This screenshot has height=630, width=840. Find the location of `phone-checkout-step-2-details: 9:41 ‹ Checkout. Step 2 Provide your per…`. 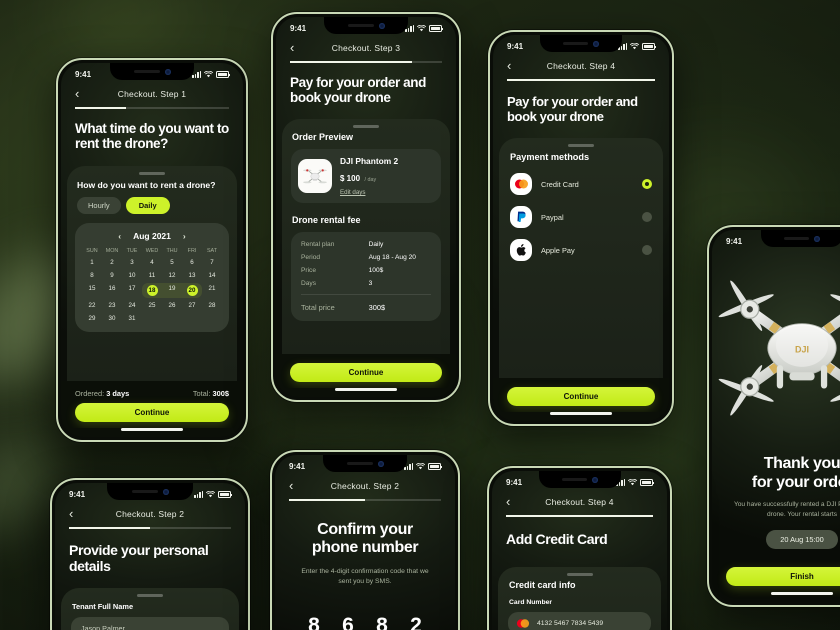

phone-checkout-step-2-details: 9:41 ‹ Checkout. Step 2 Provide your per… is located at coordinates (150, 554).